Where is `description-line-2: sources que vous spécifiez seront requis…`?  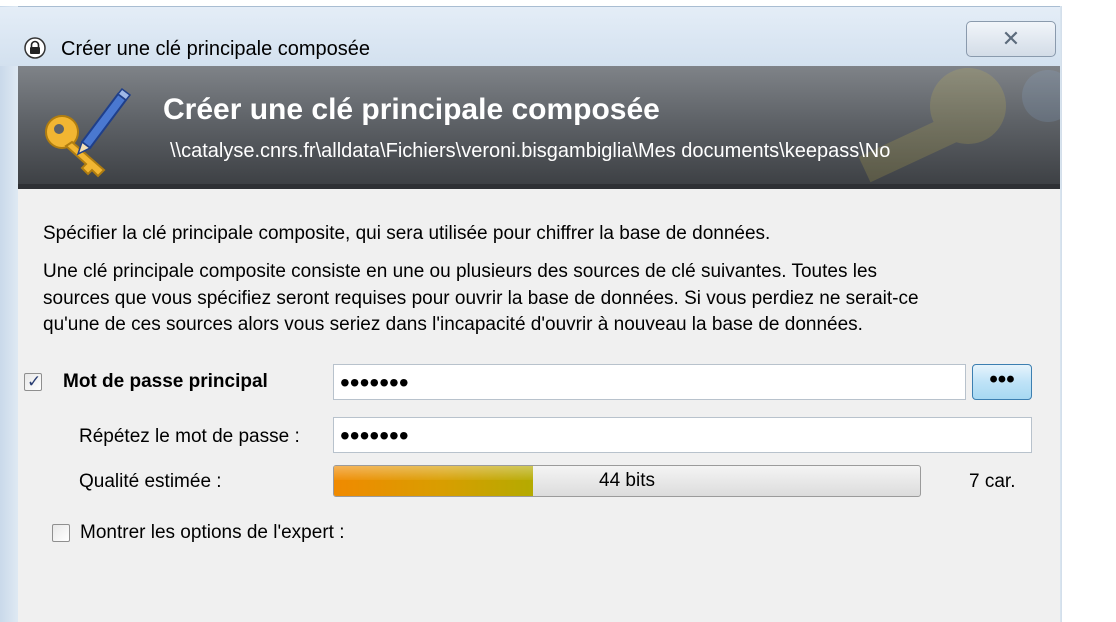 description-line-2: sources que vous spécifiez seront requis… is located at coordinates (481, 298).